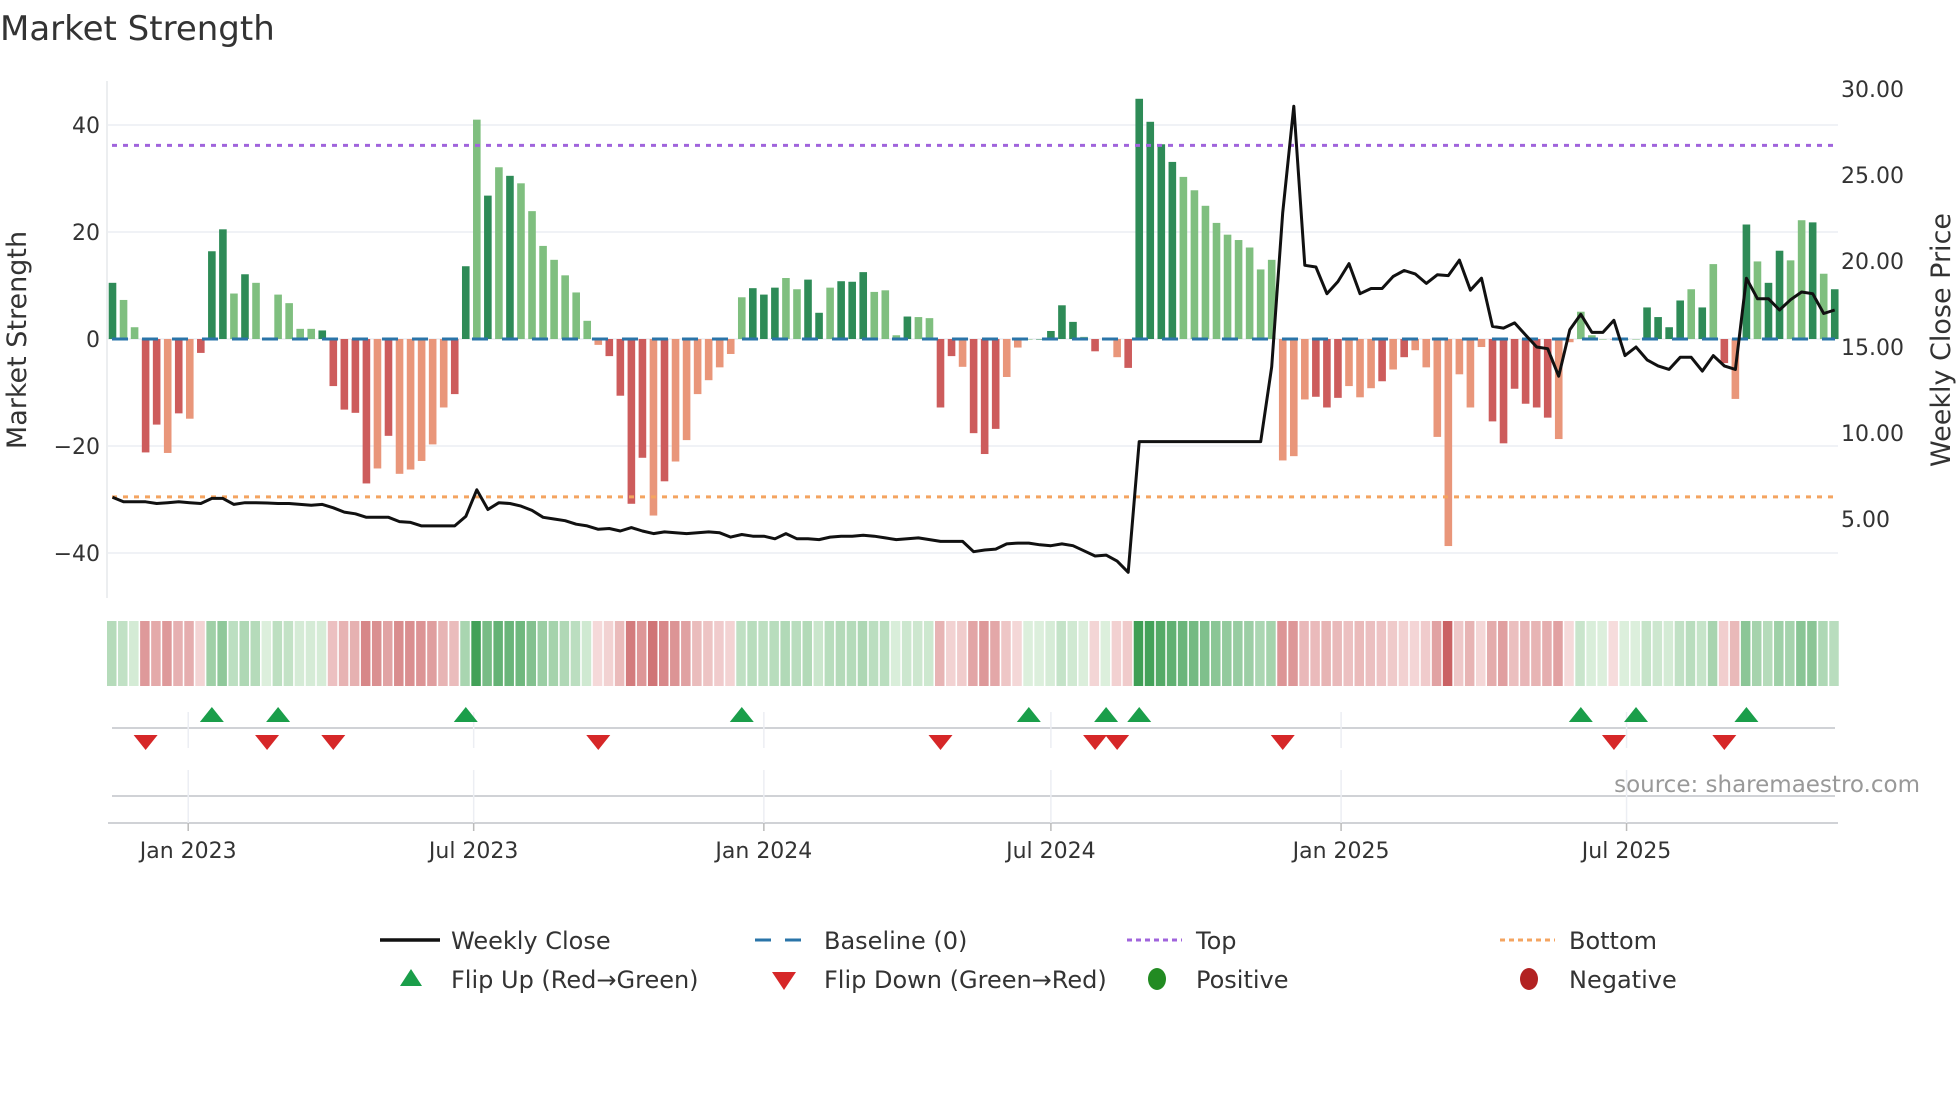 This screenshot has width=1960, height=1102. Describe the element at coordinates (1340, 851) in the screenshot. I see `x-tick-label: Jan 2025` at that location.